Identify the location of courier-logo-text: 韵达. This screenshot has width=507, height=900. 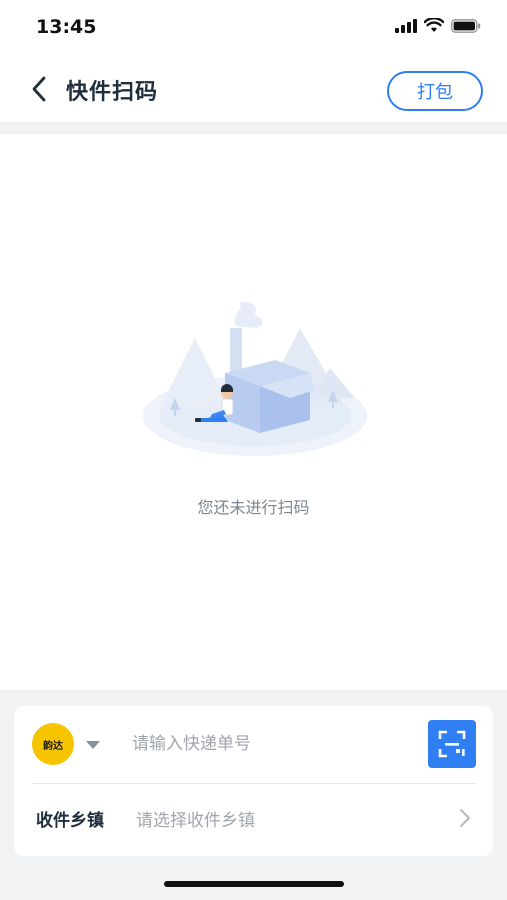
(53, 746).